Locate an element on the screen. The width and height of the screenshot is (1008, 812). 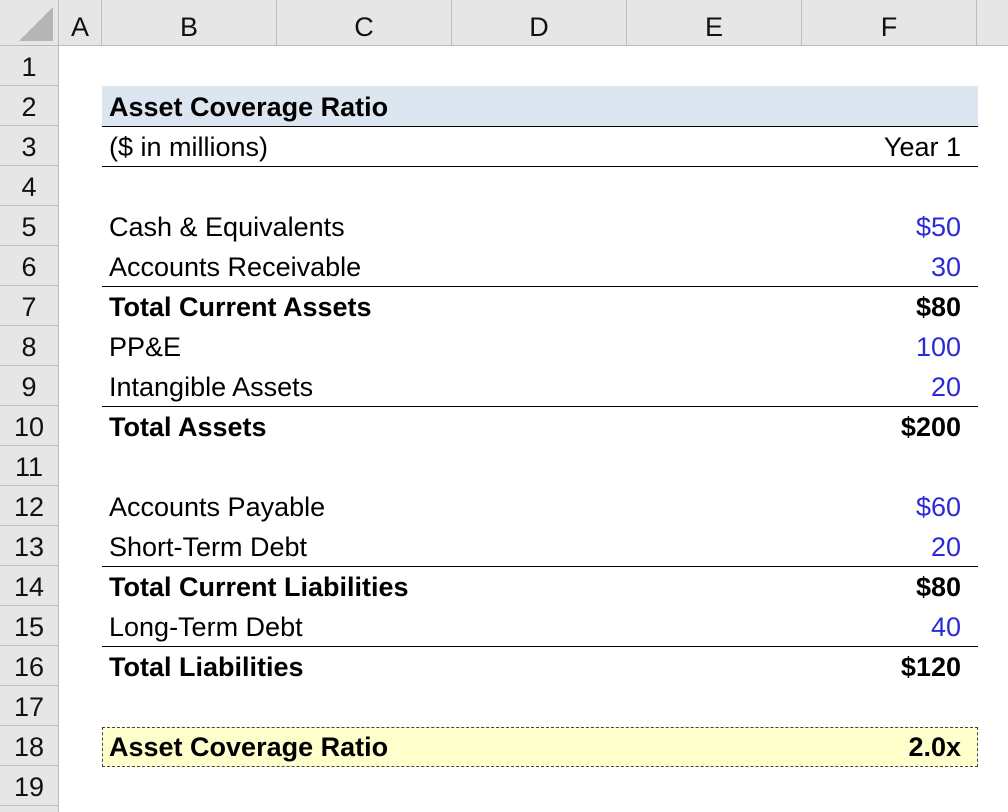
asset-coverage-ratio-label: Asset Coverage Ratio is located at coordinates (248, 747).